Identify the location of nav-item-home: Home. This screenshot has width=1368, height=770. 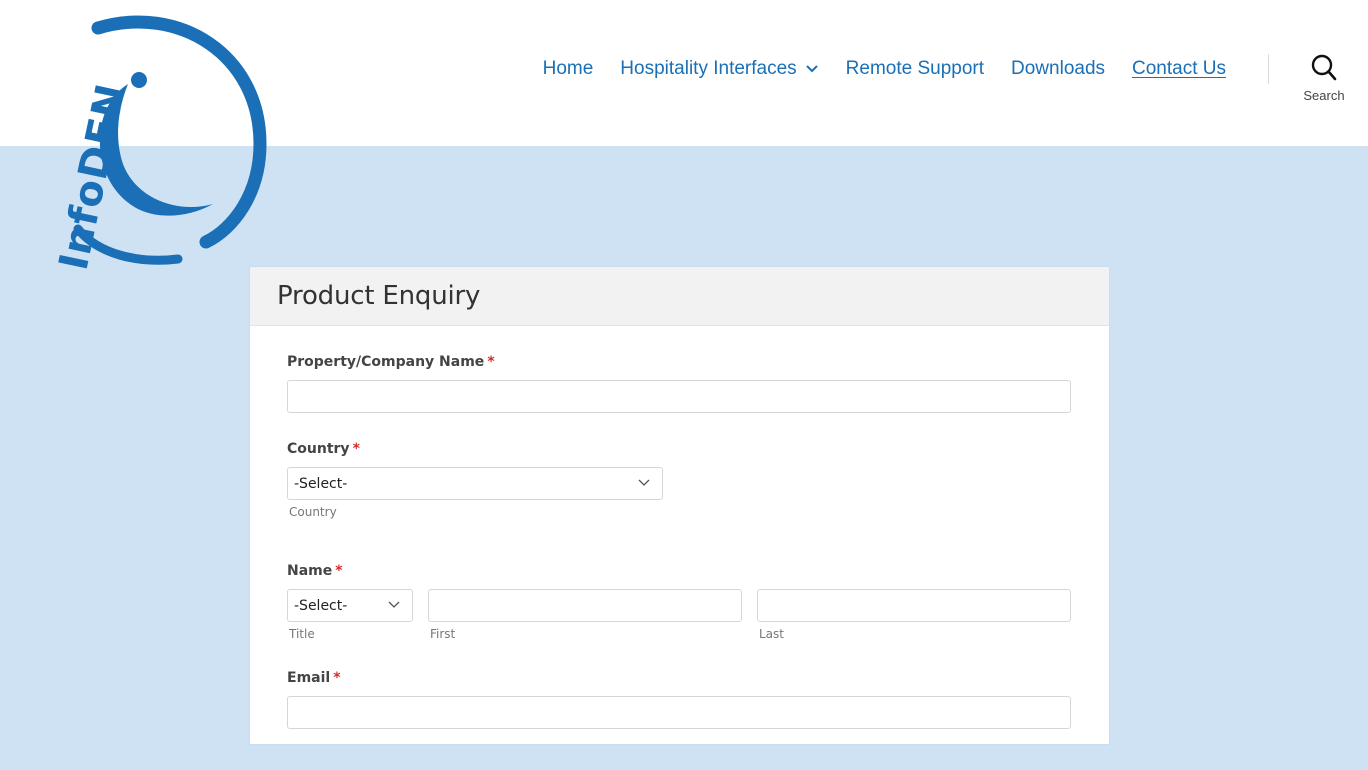
(568, 69).